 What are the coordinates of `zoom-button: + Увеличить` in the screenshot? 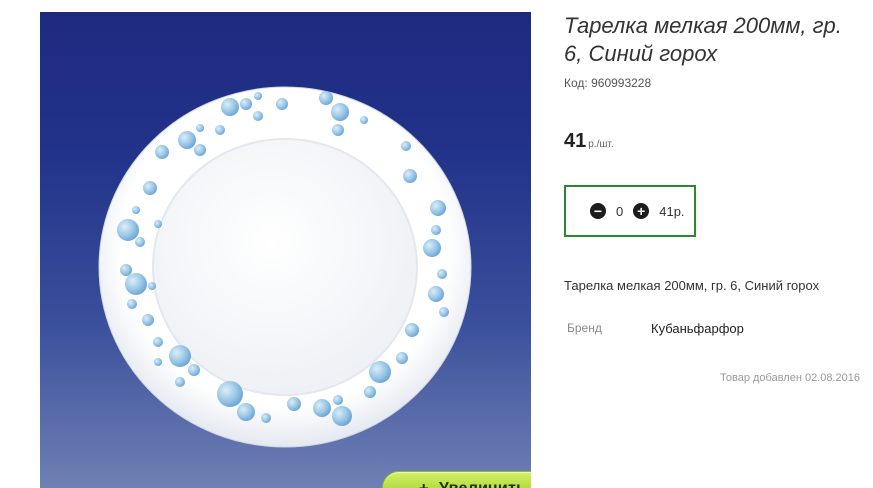 It's located at (456, 479).